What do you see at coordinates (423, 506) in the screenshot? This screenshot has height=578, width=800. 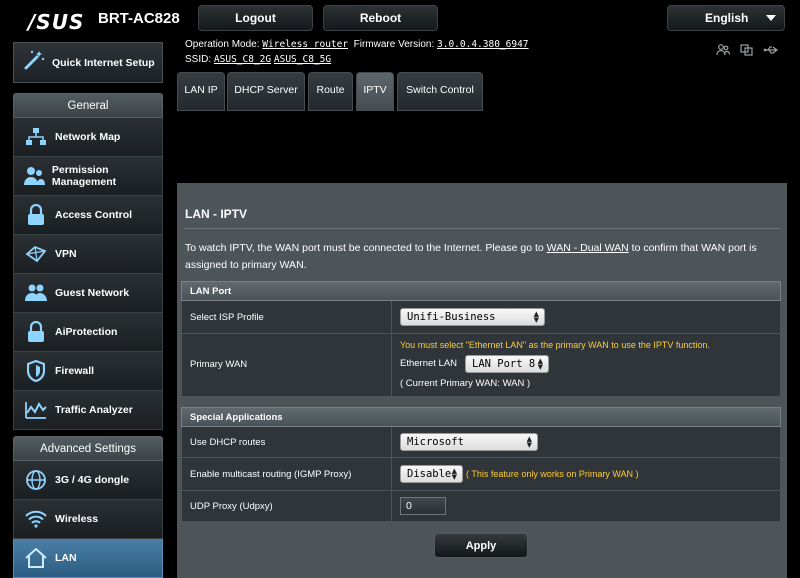 I see `udp-proxy-input: 0` at bounding box center [423, 506].